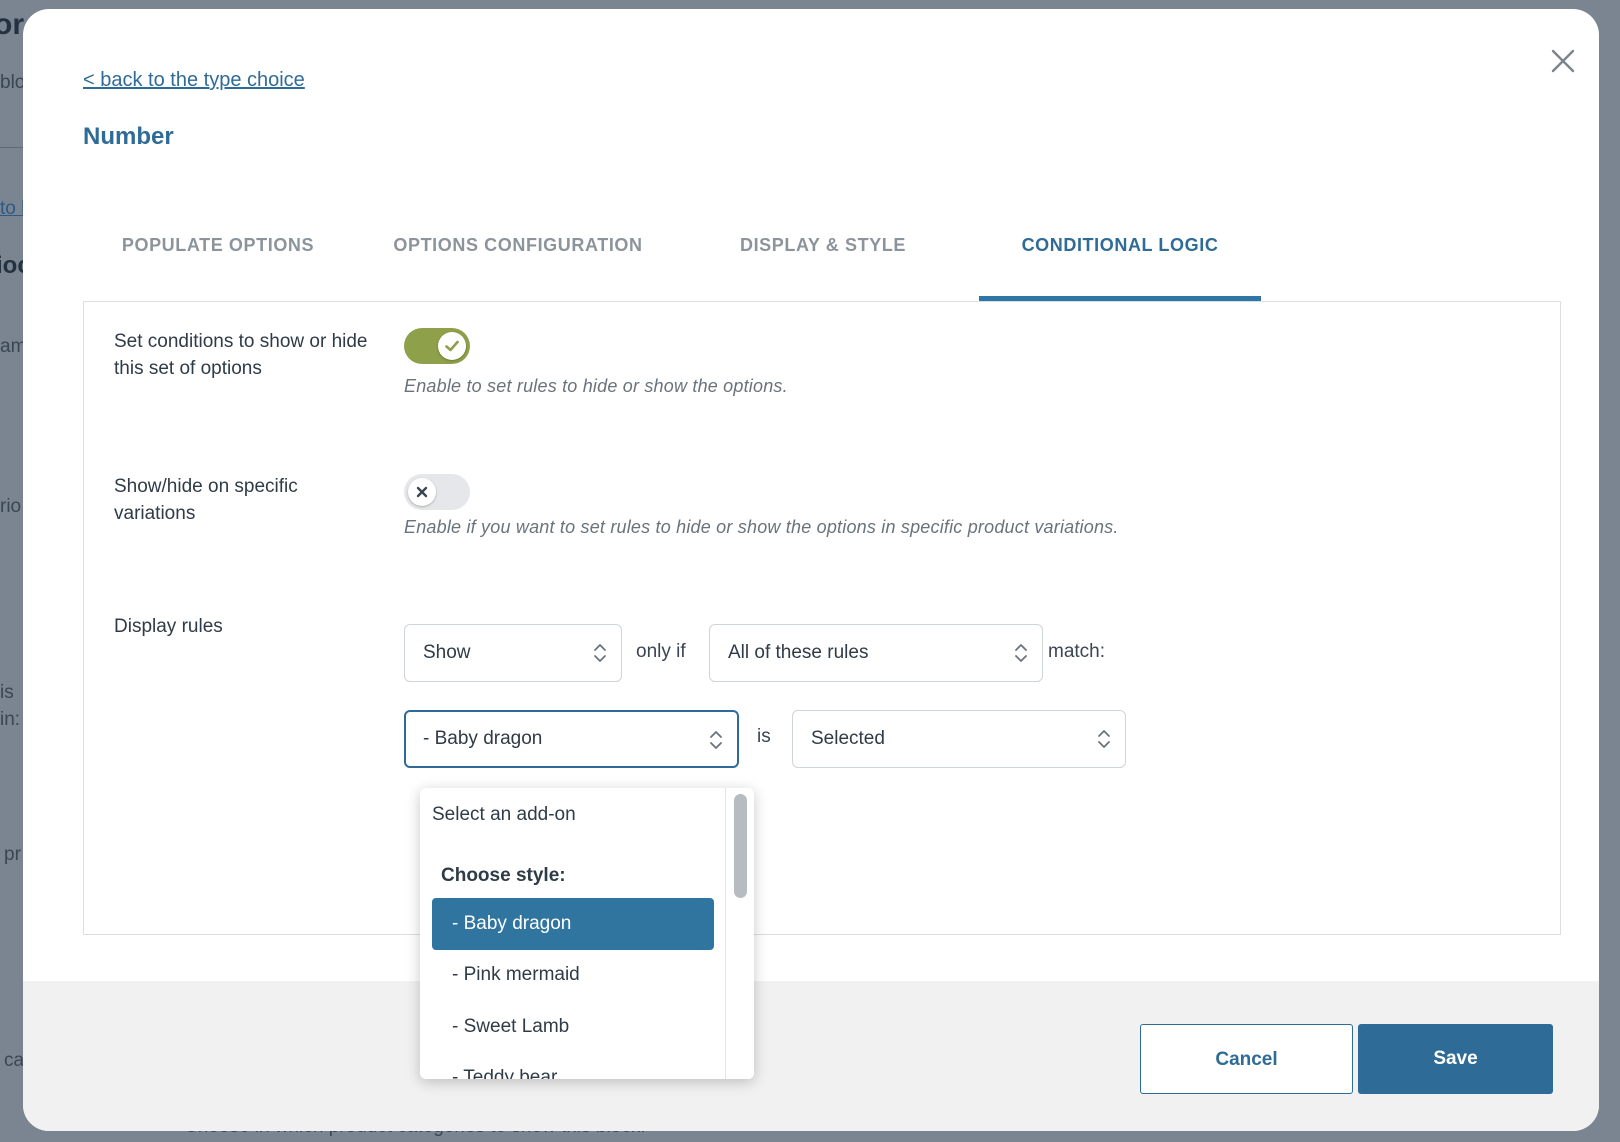 The image size is (1620, 1142). What do you see at coordinates (12, 147) in the screenshot?
I see `bg-divider` at bounding box center [12, 147].